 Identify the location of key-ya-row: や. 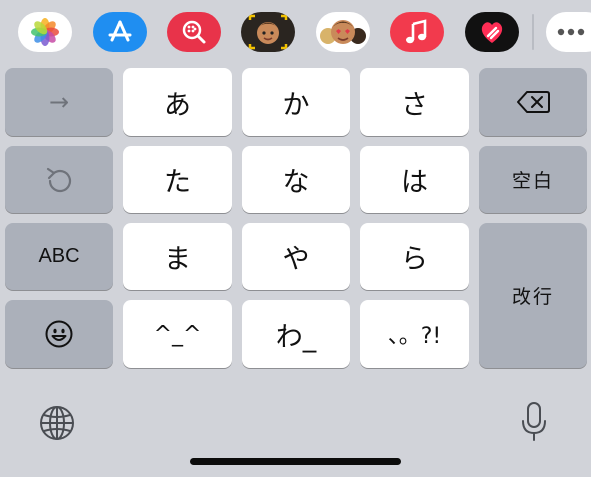
(296, 256).